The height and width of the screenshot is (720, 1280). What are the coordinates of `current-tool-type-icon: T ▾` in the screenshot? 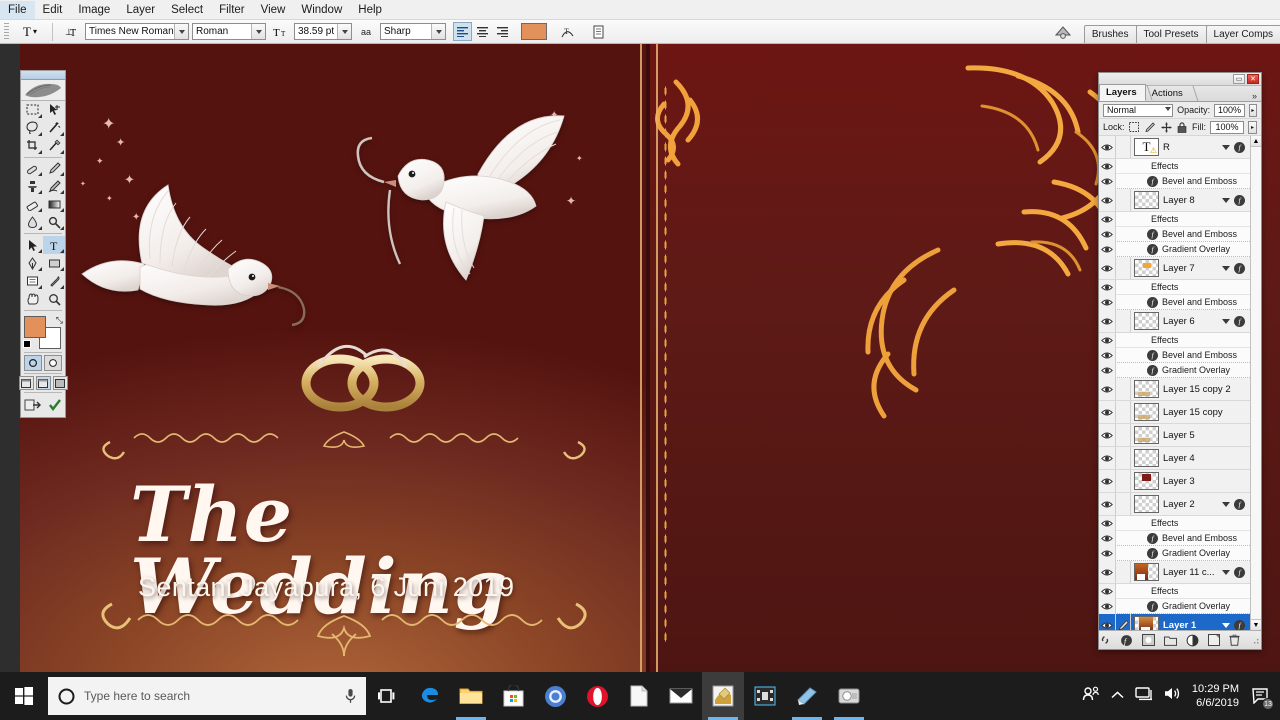 It's located at (30, 32).